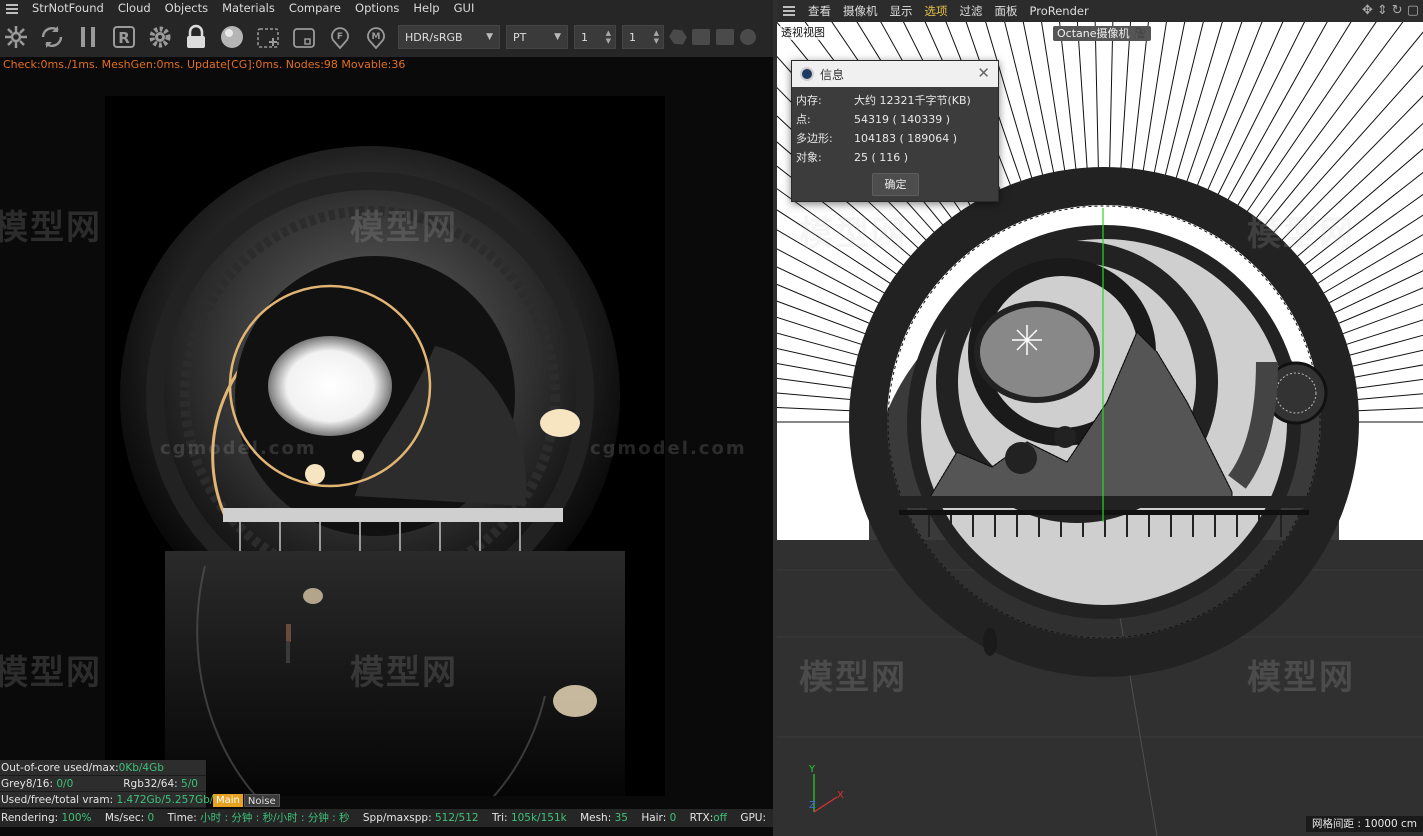 This screenshot has width=1423, height=836. What do you see at coordinates (725, 37) in the screenshot?
I see `camera-icon` at bounding box center [725, 37].